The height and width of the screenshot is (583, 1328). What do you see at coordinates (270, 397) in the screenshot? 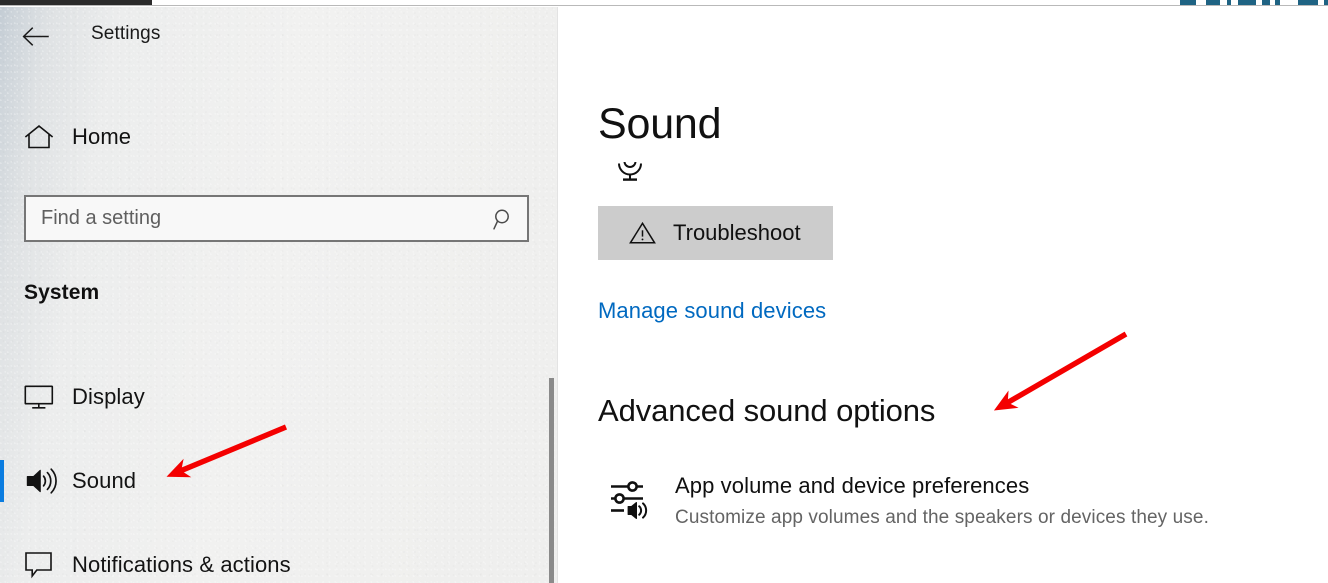
I see `sidebar-item-display: Display` at bounding box center [270, 397].